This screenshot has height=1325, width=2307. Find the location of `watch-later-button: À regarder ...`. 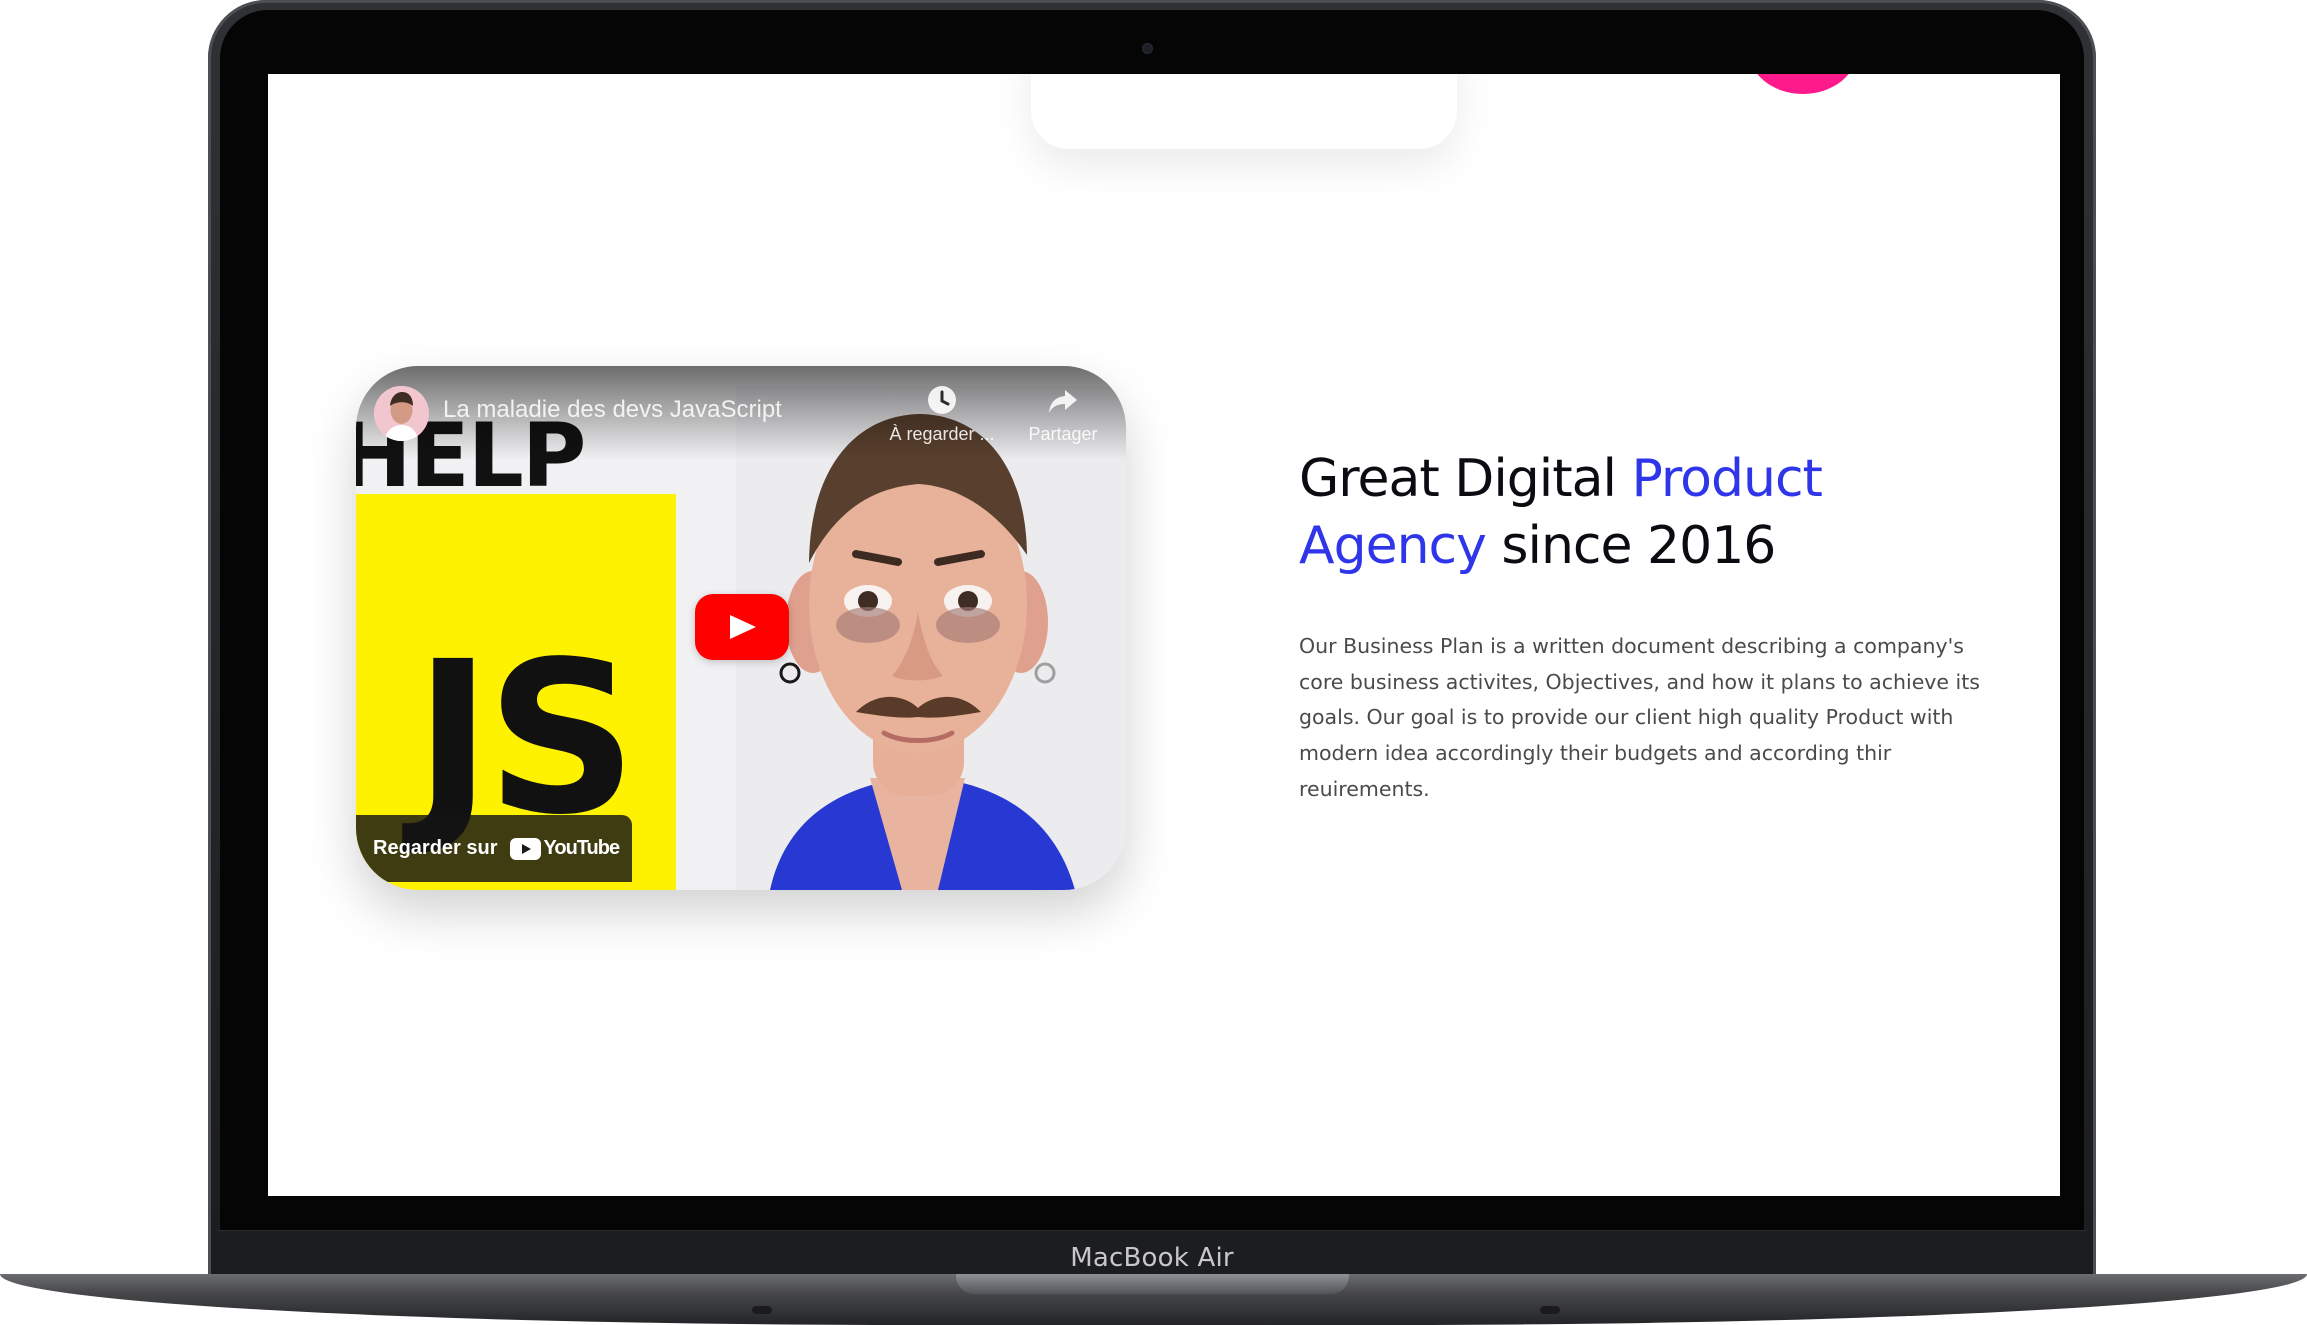

watch-later-button: À regarder ... is located at coordinates (942, 413).